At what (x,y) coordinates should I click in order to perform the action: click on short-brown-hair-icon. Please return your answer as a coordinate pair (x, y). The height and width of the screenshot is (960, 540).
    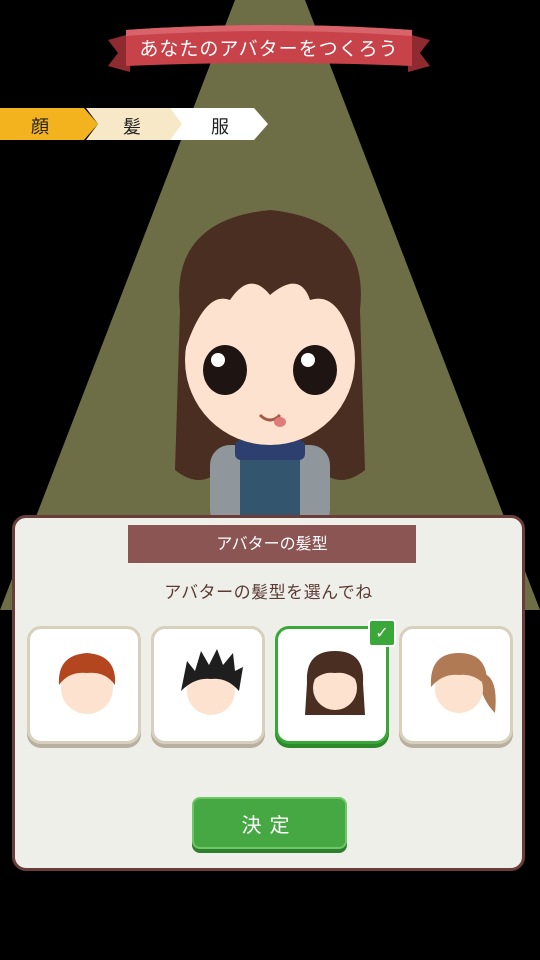
    Looking at the image, I should click on (87, 683).